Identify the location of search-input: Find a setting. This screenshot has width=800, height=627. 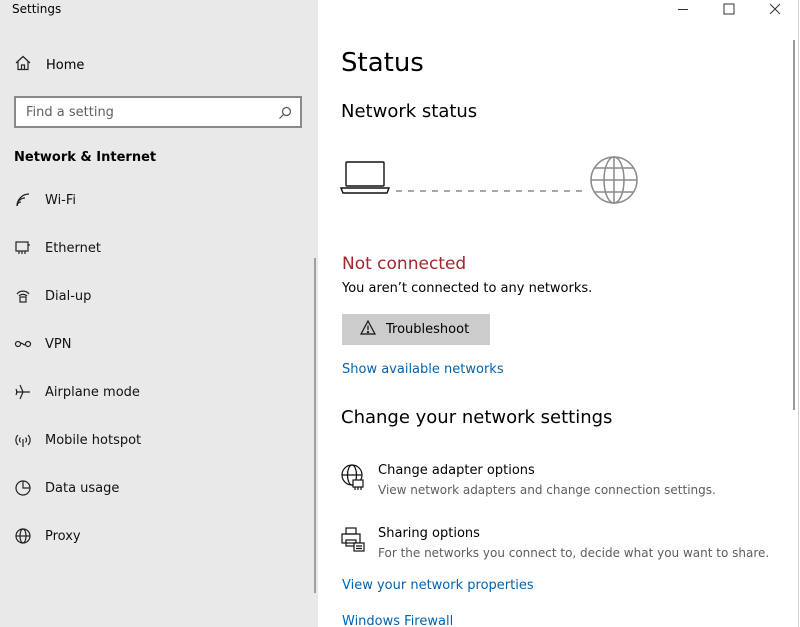
(158, 112).